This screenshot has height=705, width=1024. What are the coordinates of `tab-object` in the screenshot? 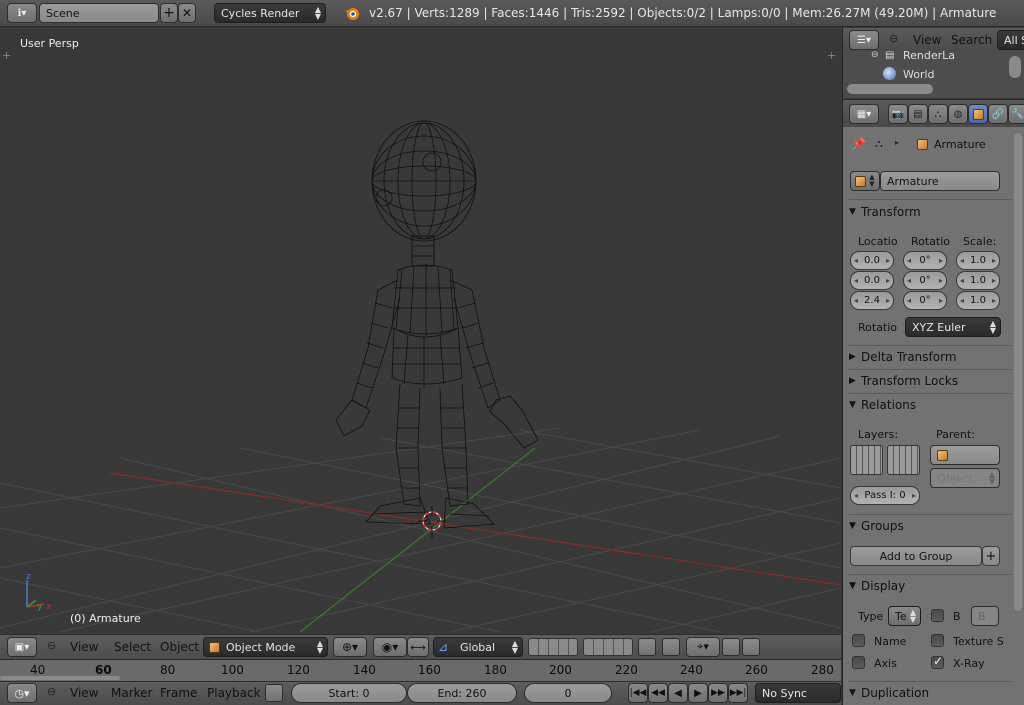 It's located at (978, 114).